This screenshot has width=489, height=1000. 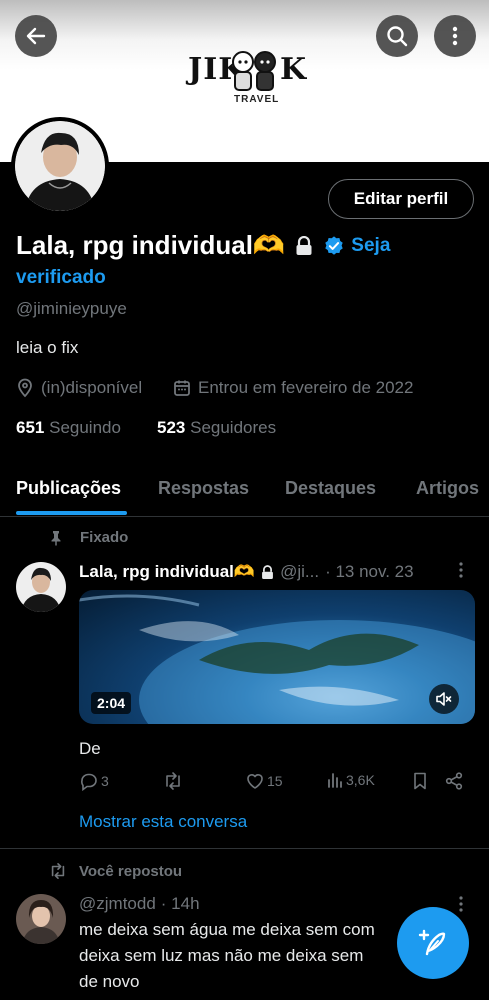 I want to click on repost-indicator: Você repostou, so click(x=115, y=871).